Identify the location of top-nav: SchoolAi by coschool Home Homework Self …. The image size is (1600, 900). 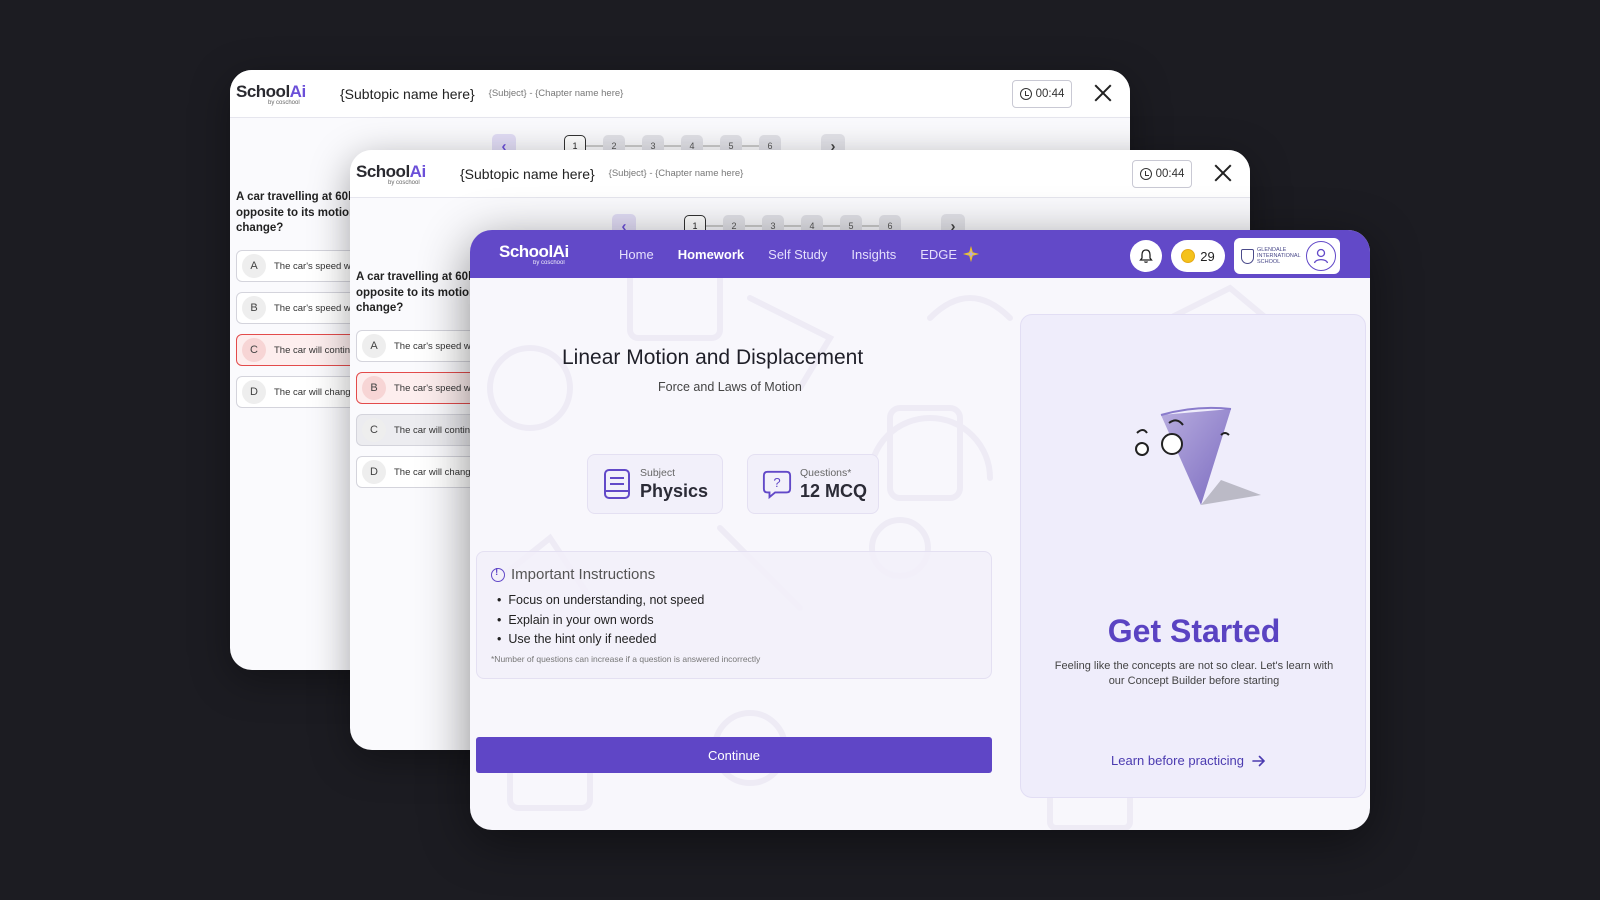
(920, 254).